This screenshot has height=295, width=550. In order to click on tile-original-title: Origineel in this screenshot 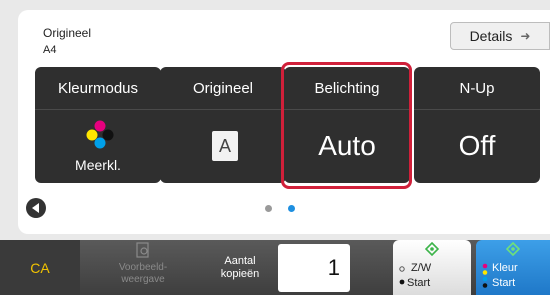, I will do `click(223, 88)`.